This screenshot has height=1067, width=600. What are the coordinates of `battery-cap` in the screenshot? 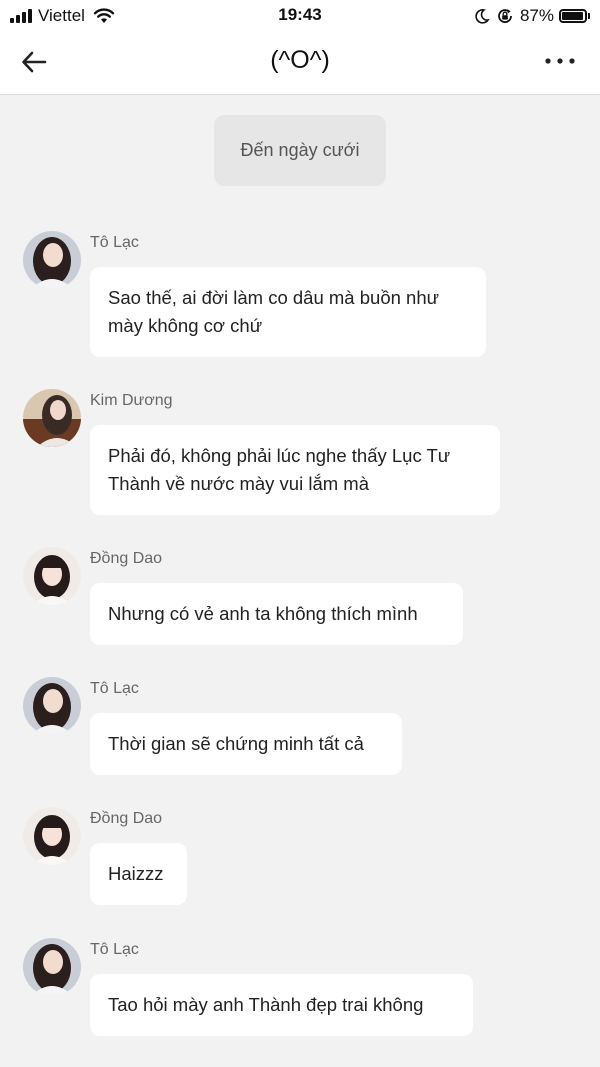 It's located at (589, 16).